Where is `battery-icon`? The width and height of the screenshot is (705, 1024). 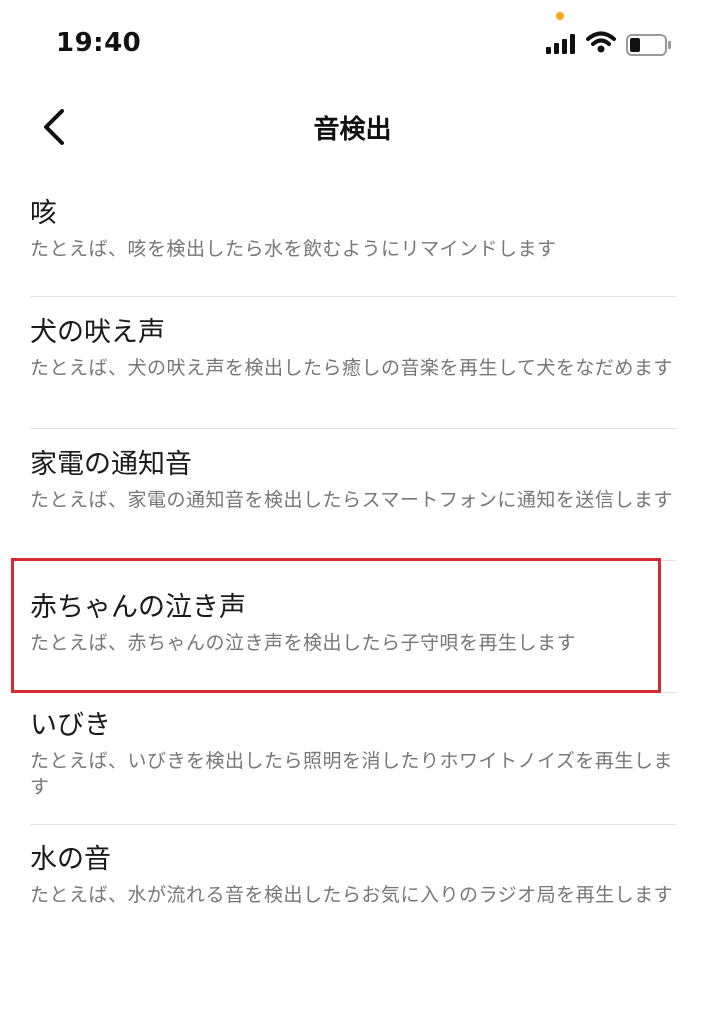 battery-icon is located at coordinates (648, 45).